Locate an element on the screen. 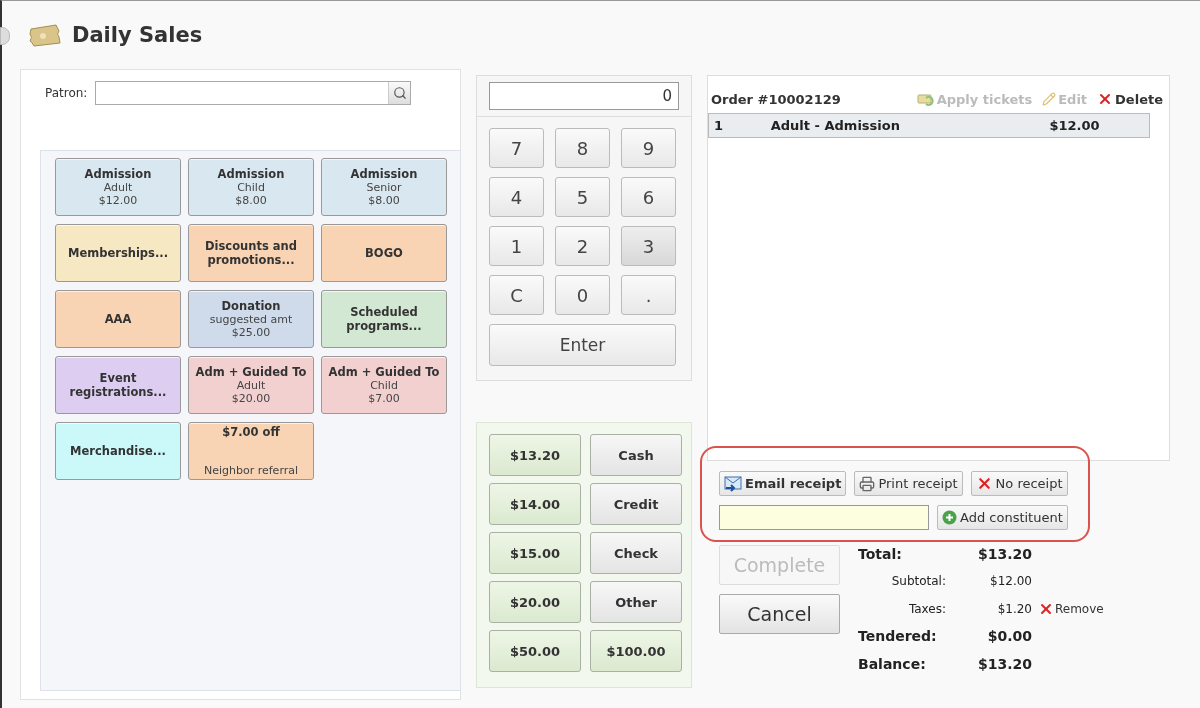 Image resolution: width=1200 pixels, height=708 pixels. total-value: $1.20 is located at coordinates (1014, 608).